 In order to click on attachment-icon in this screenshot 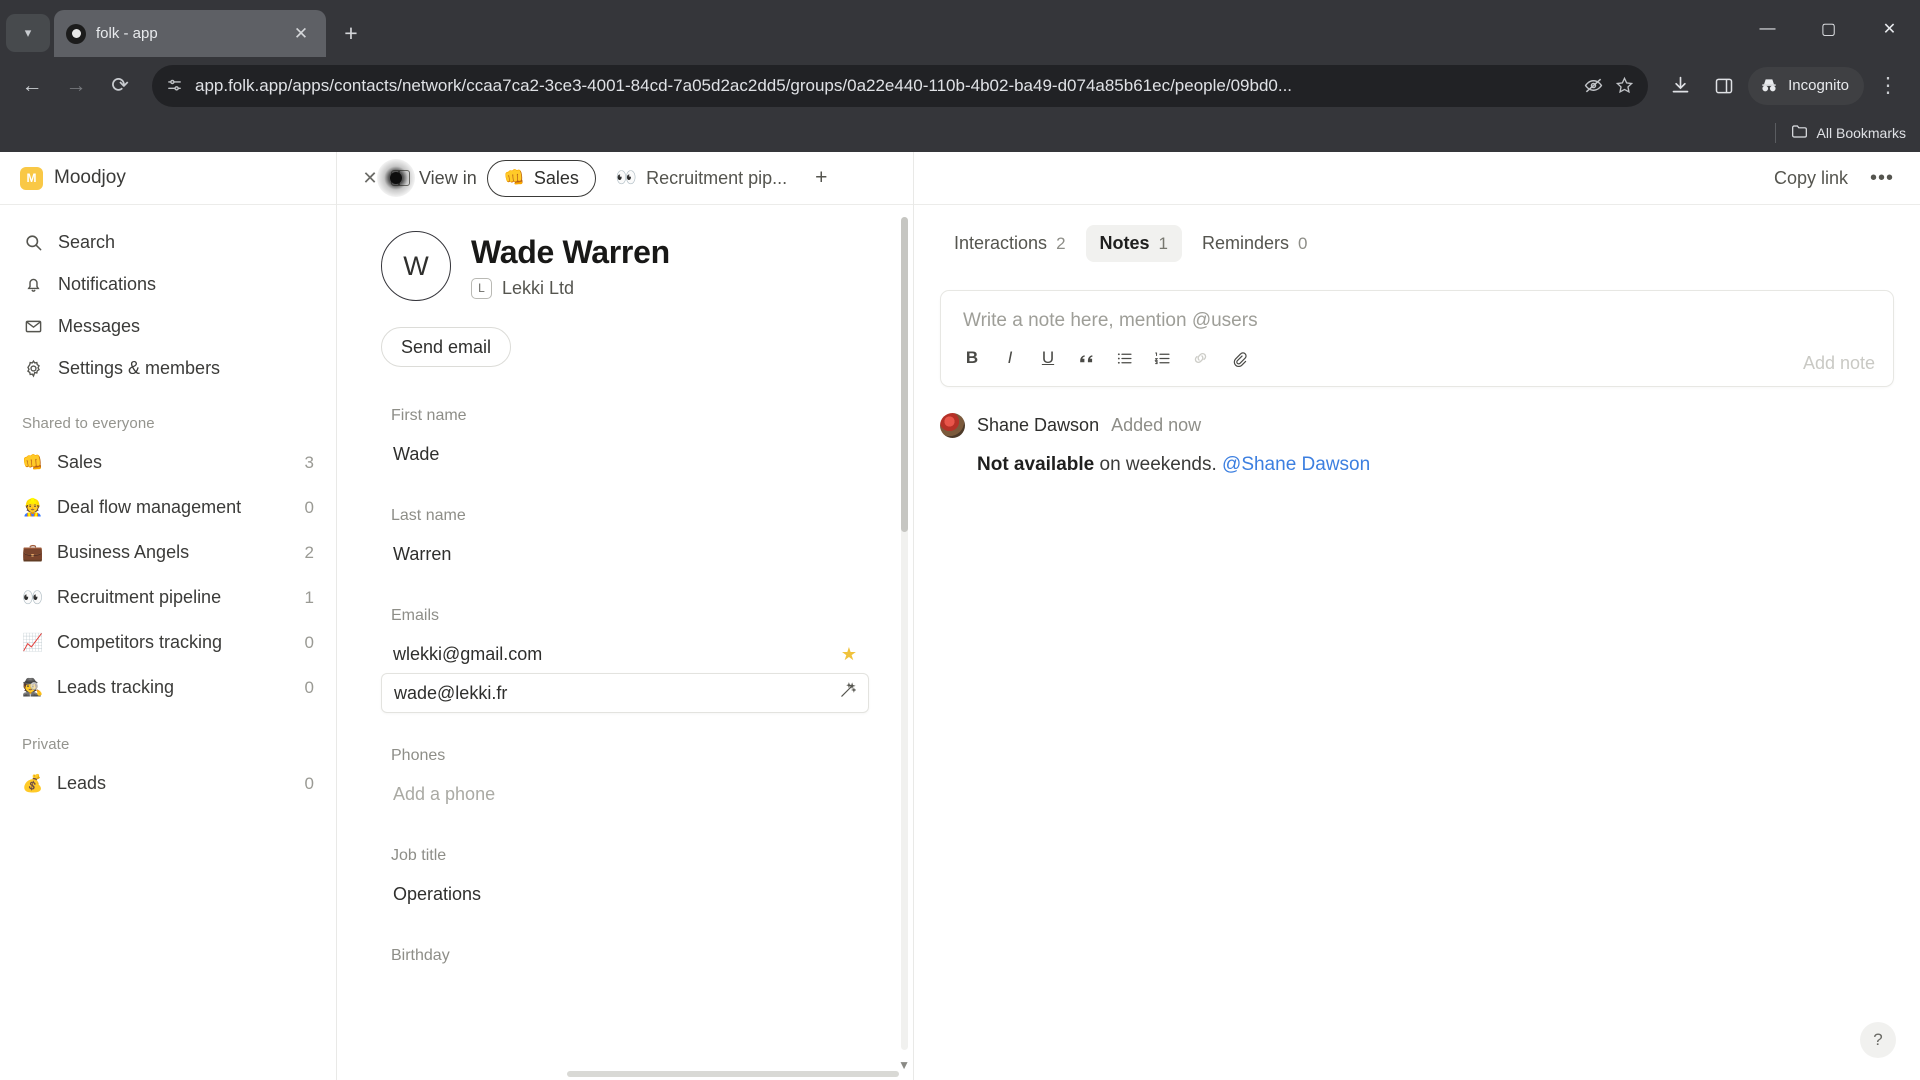, I will do `click(1238, 358)`.